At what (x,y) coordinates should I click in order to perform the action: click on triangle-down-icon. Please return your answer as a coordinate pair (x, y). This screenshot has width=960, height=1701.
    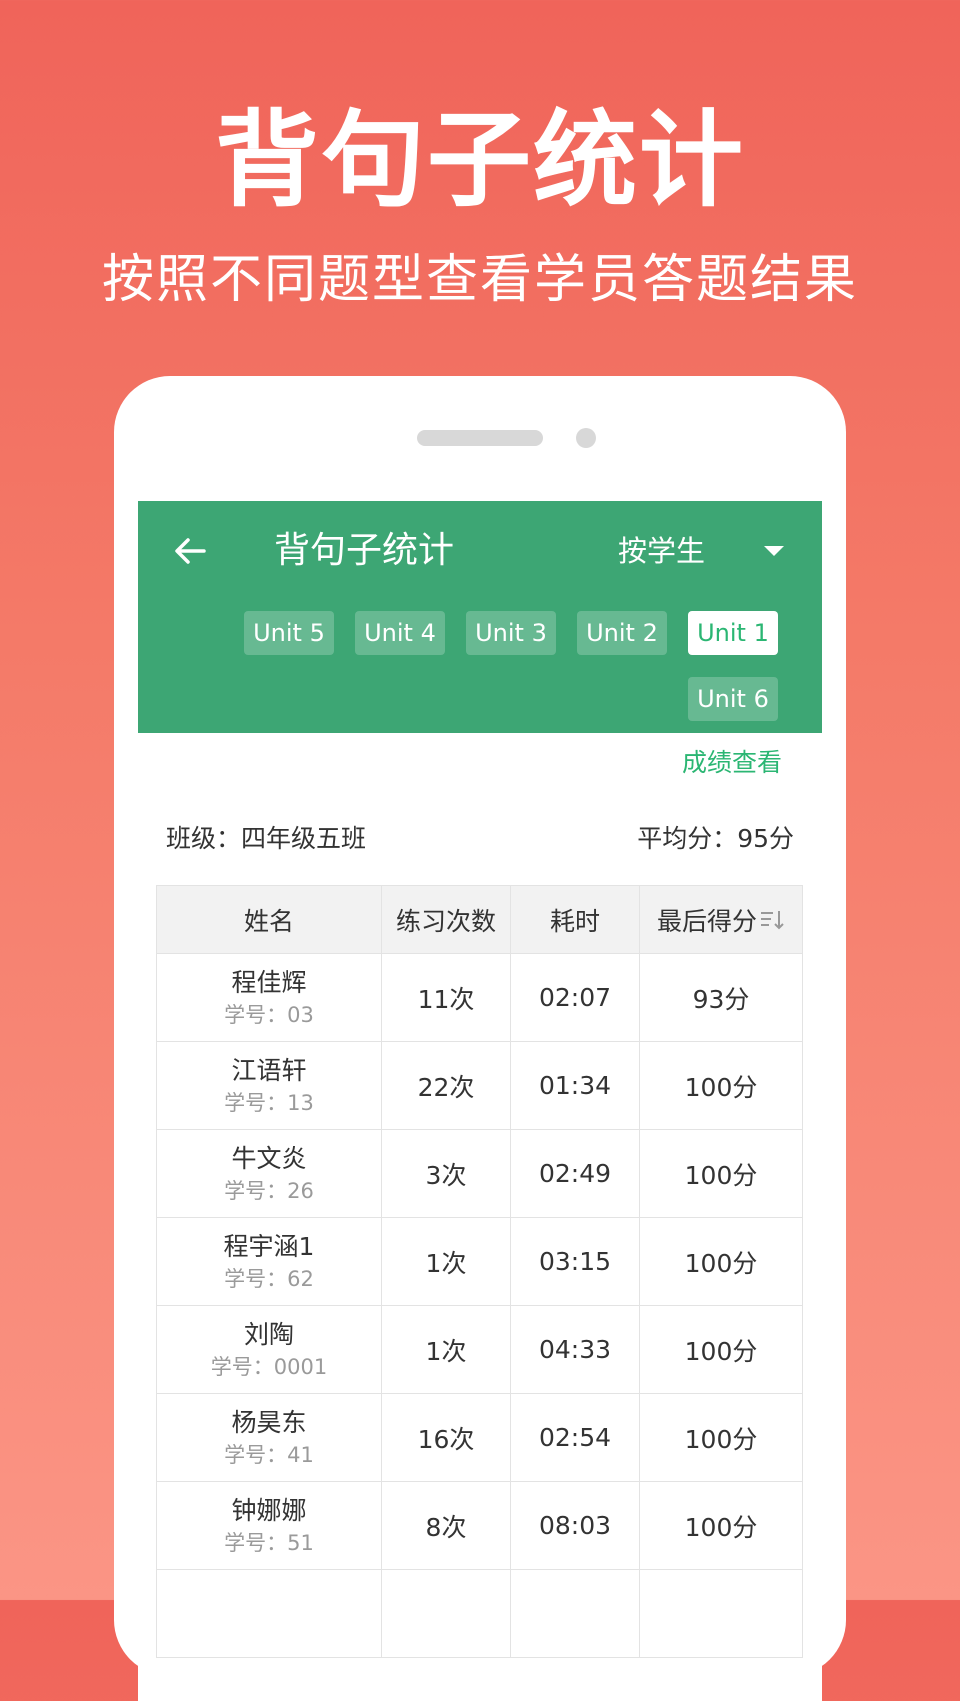
    Looking at the image, I should click on (774, 551).